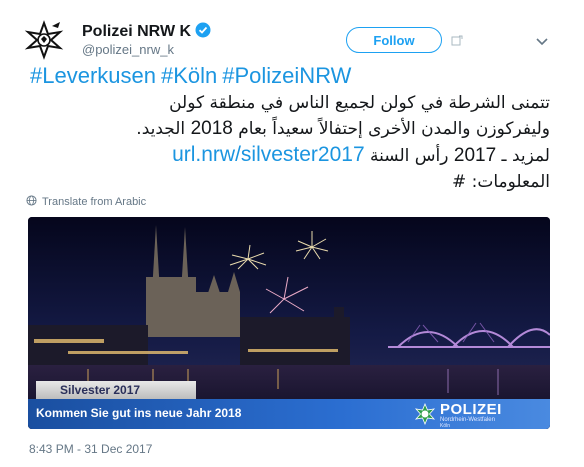 This screenshot has height=467, width=584. I want to click on translate-link: Translate from Arabic, so click(86, 202).